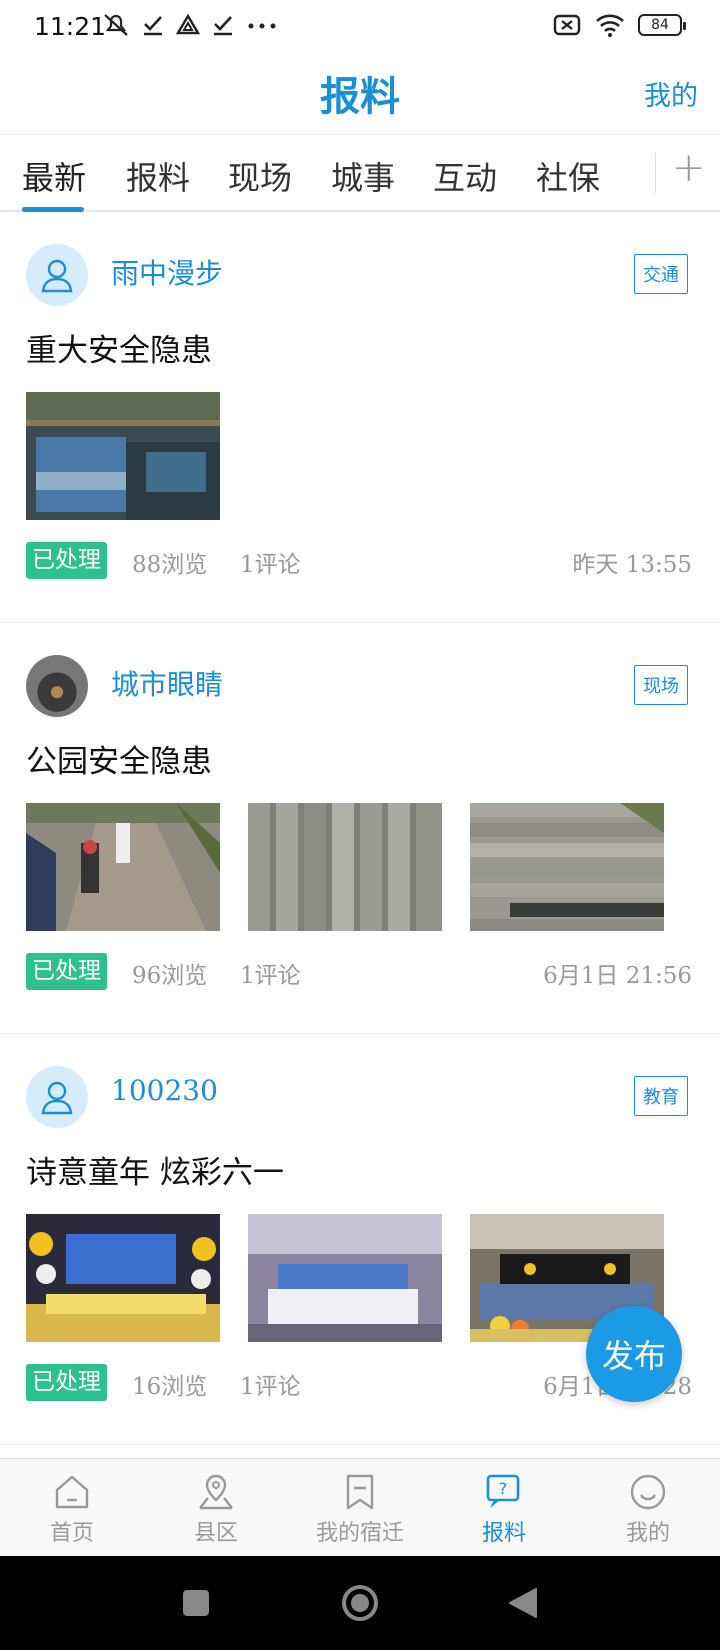 The width and height of the screenshot is (720, 1650). I want to click on nav-mine-label: 我的, so click(647, 1533).